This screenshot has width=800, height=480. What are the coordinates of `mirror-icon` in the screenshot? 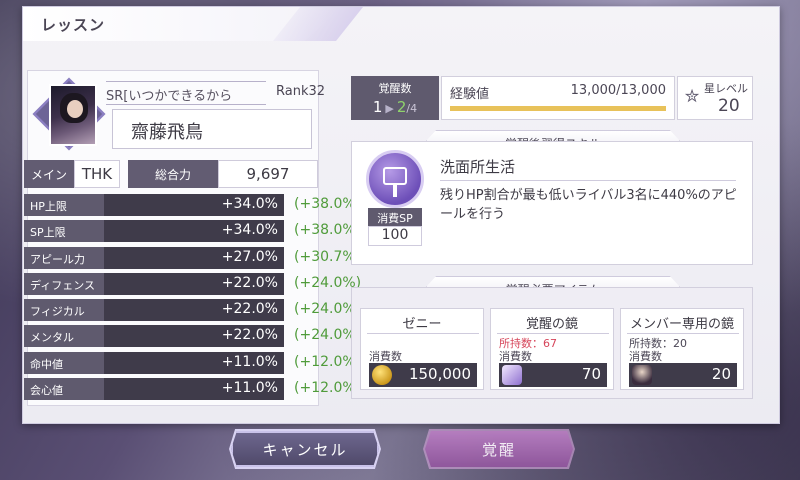 It's located at (512, 375).